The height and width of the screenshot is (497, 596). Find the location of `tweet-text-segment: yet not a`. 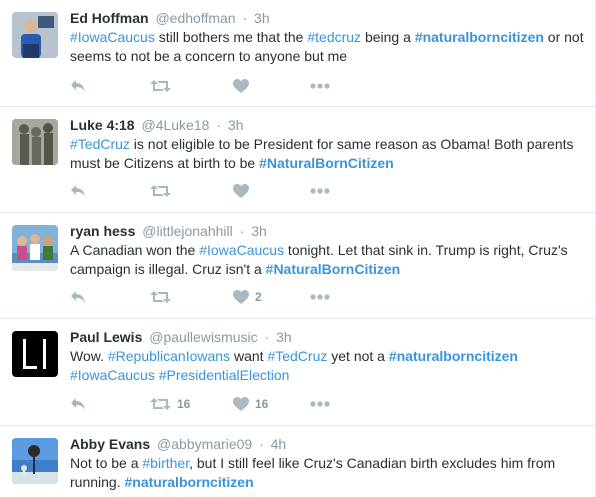

tweet-text-segment: yet not a is located at coordinates (358, 356).